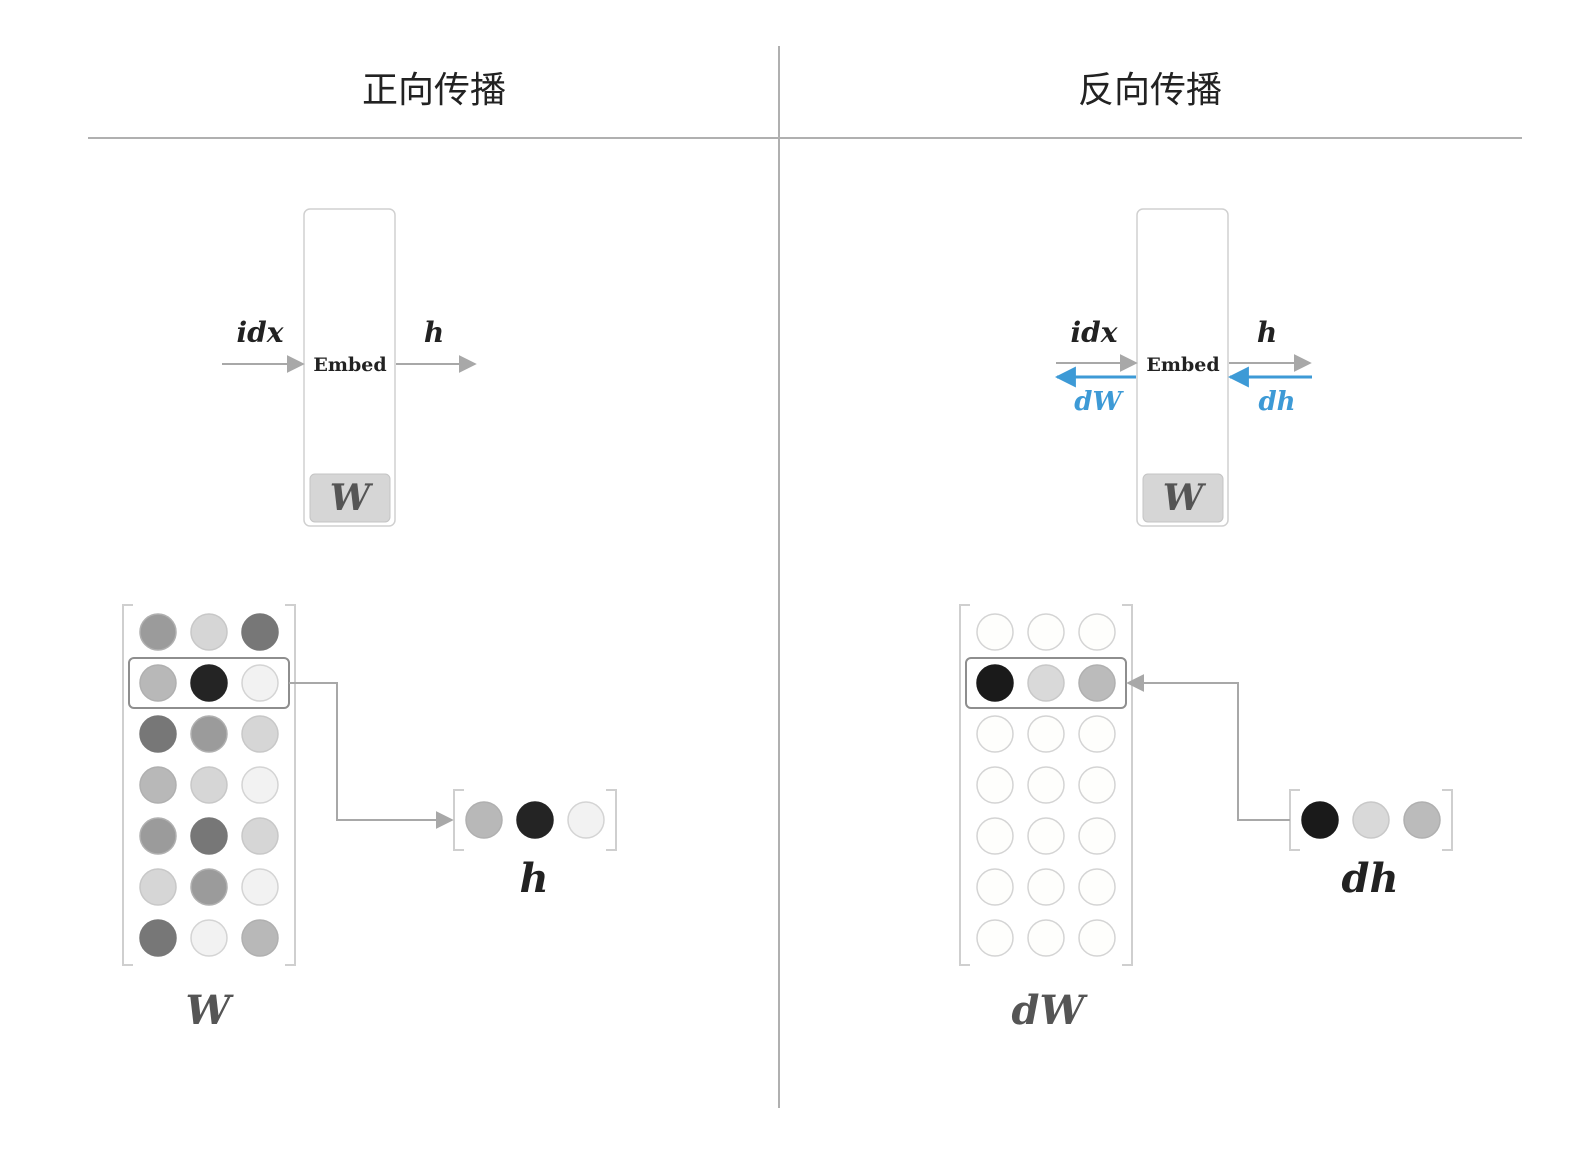  What do you see at coordinates (210, 1010) in the screenshot?
I see `matrix-label: W` at bounding box center [210, 1010].